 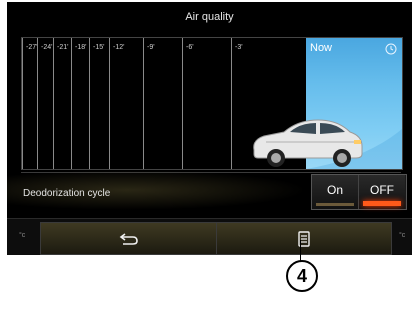 What do you see at coordinates (209, 17) in the screenshot?
I see `page-title: Air quality` at bounding box center [209, 17].